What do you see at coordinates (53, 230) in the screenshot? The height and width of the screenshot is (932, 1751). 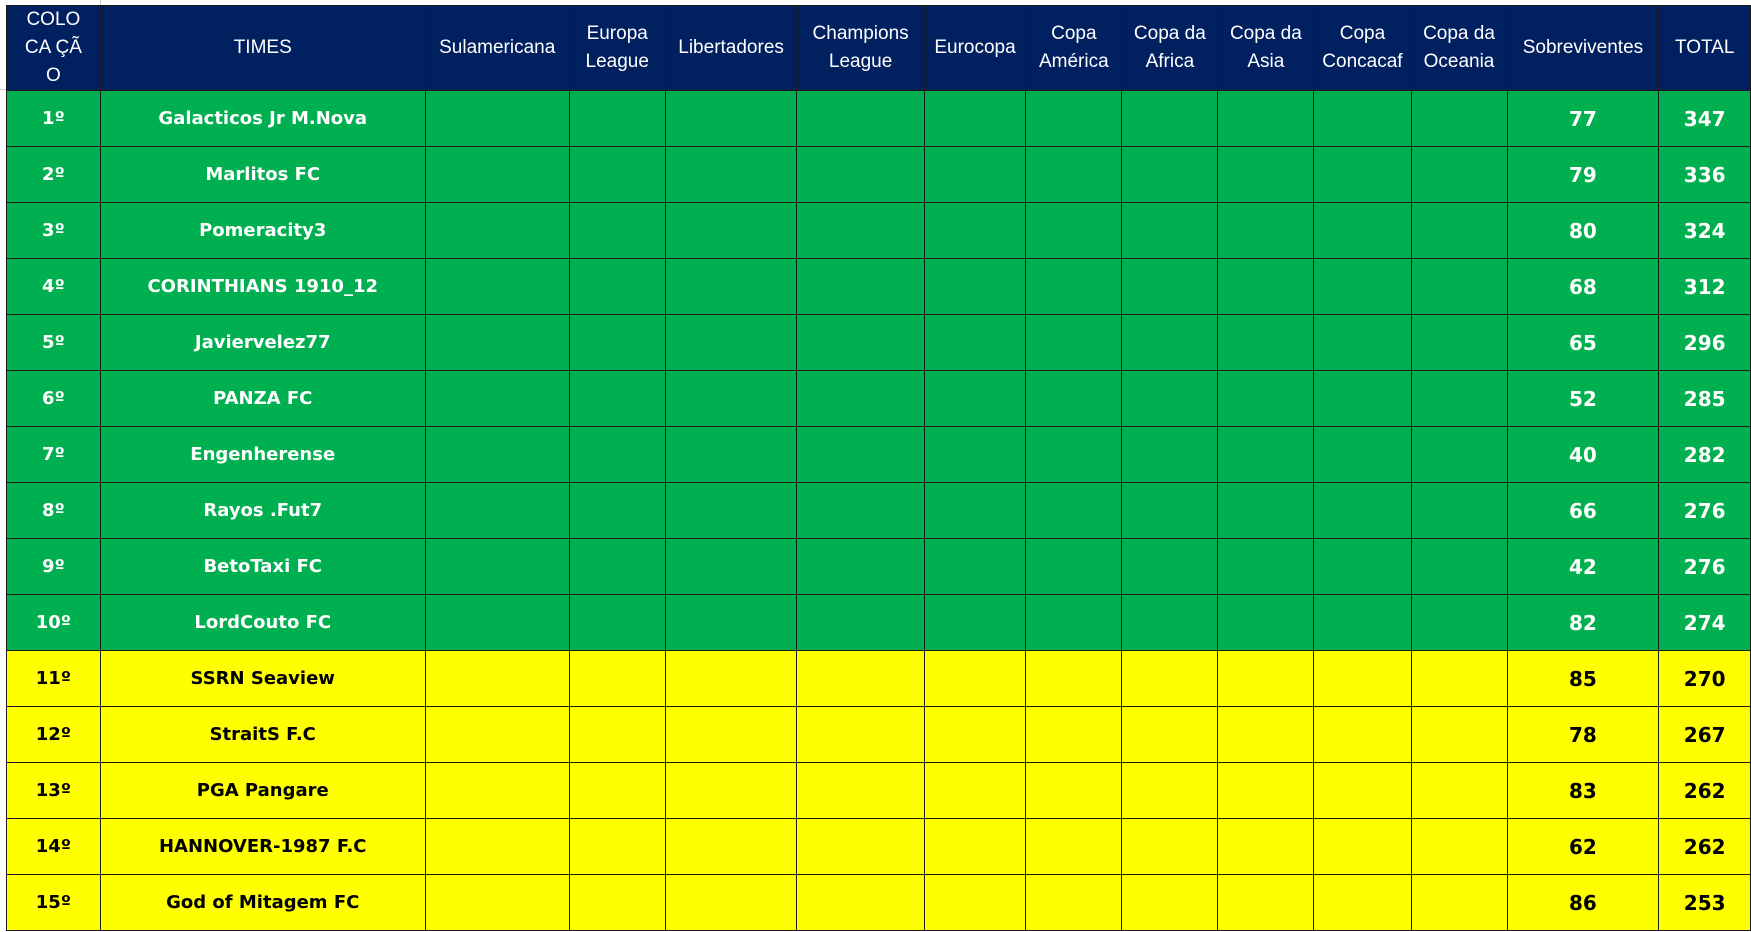 I see `position-cell: 3º` at bounding box center [53, 230].